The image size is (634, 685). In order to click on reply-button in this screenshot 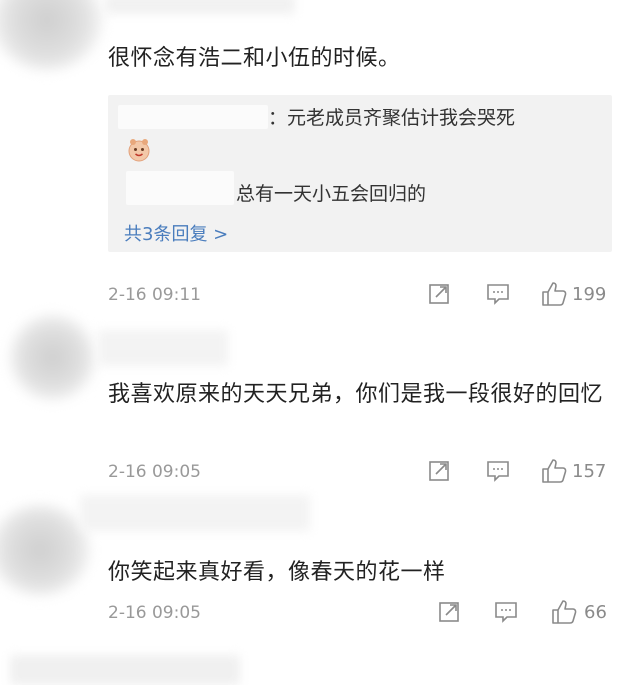, I will do `click(506, 612)`.